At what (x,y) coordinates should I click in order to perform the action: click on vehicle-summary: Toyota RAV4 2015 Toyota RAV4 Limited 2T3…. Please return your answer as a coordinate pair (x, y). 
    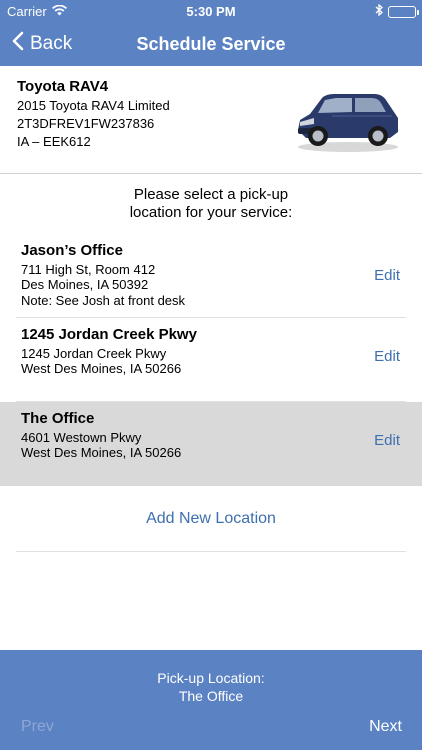
    Looking at the image, I should click on (211, 120).